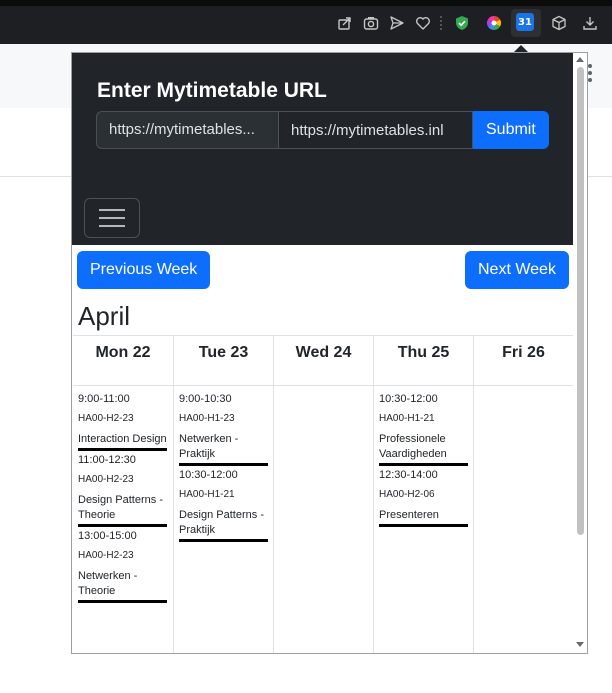 The width and height of the screenshot is (612, 693). I want to click on browser-toolbar: 31, so click(306, 22).